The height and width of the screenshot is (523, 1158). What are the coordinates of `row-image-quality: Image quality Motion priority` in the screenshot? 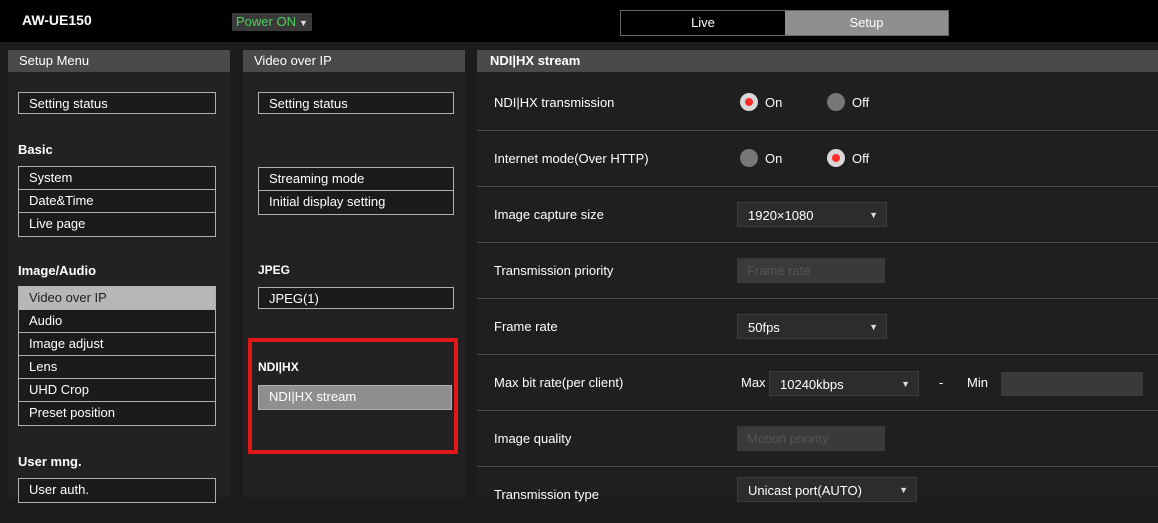 It's located at (817, 439).